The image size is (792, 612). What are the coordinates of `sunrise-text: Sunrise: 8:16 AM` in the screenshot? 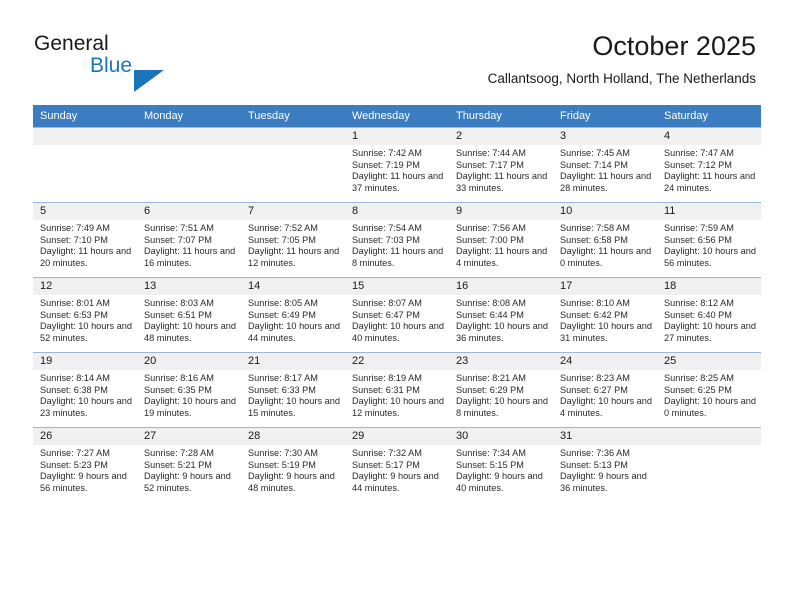 It's located at (179, 378).